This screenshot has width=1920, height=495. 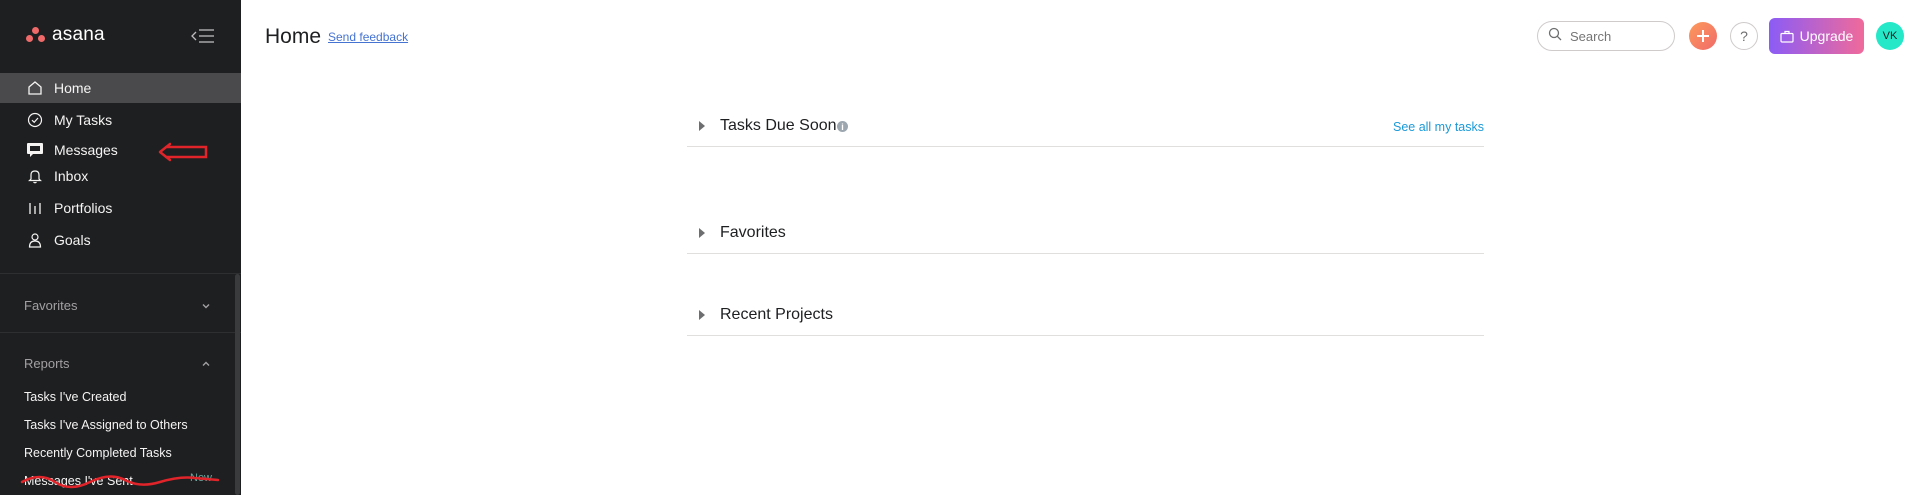 I want to click on search-input, so click(x=1620, y=36).